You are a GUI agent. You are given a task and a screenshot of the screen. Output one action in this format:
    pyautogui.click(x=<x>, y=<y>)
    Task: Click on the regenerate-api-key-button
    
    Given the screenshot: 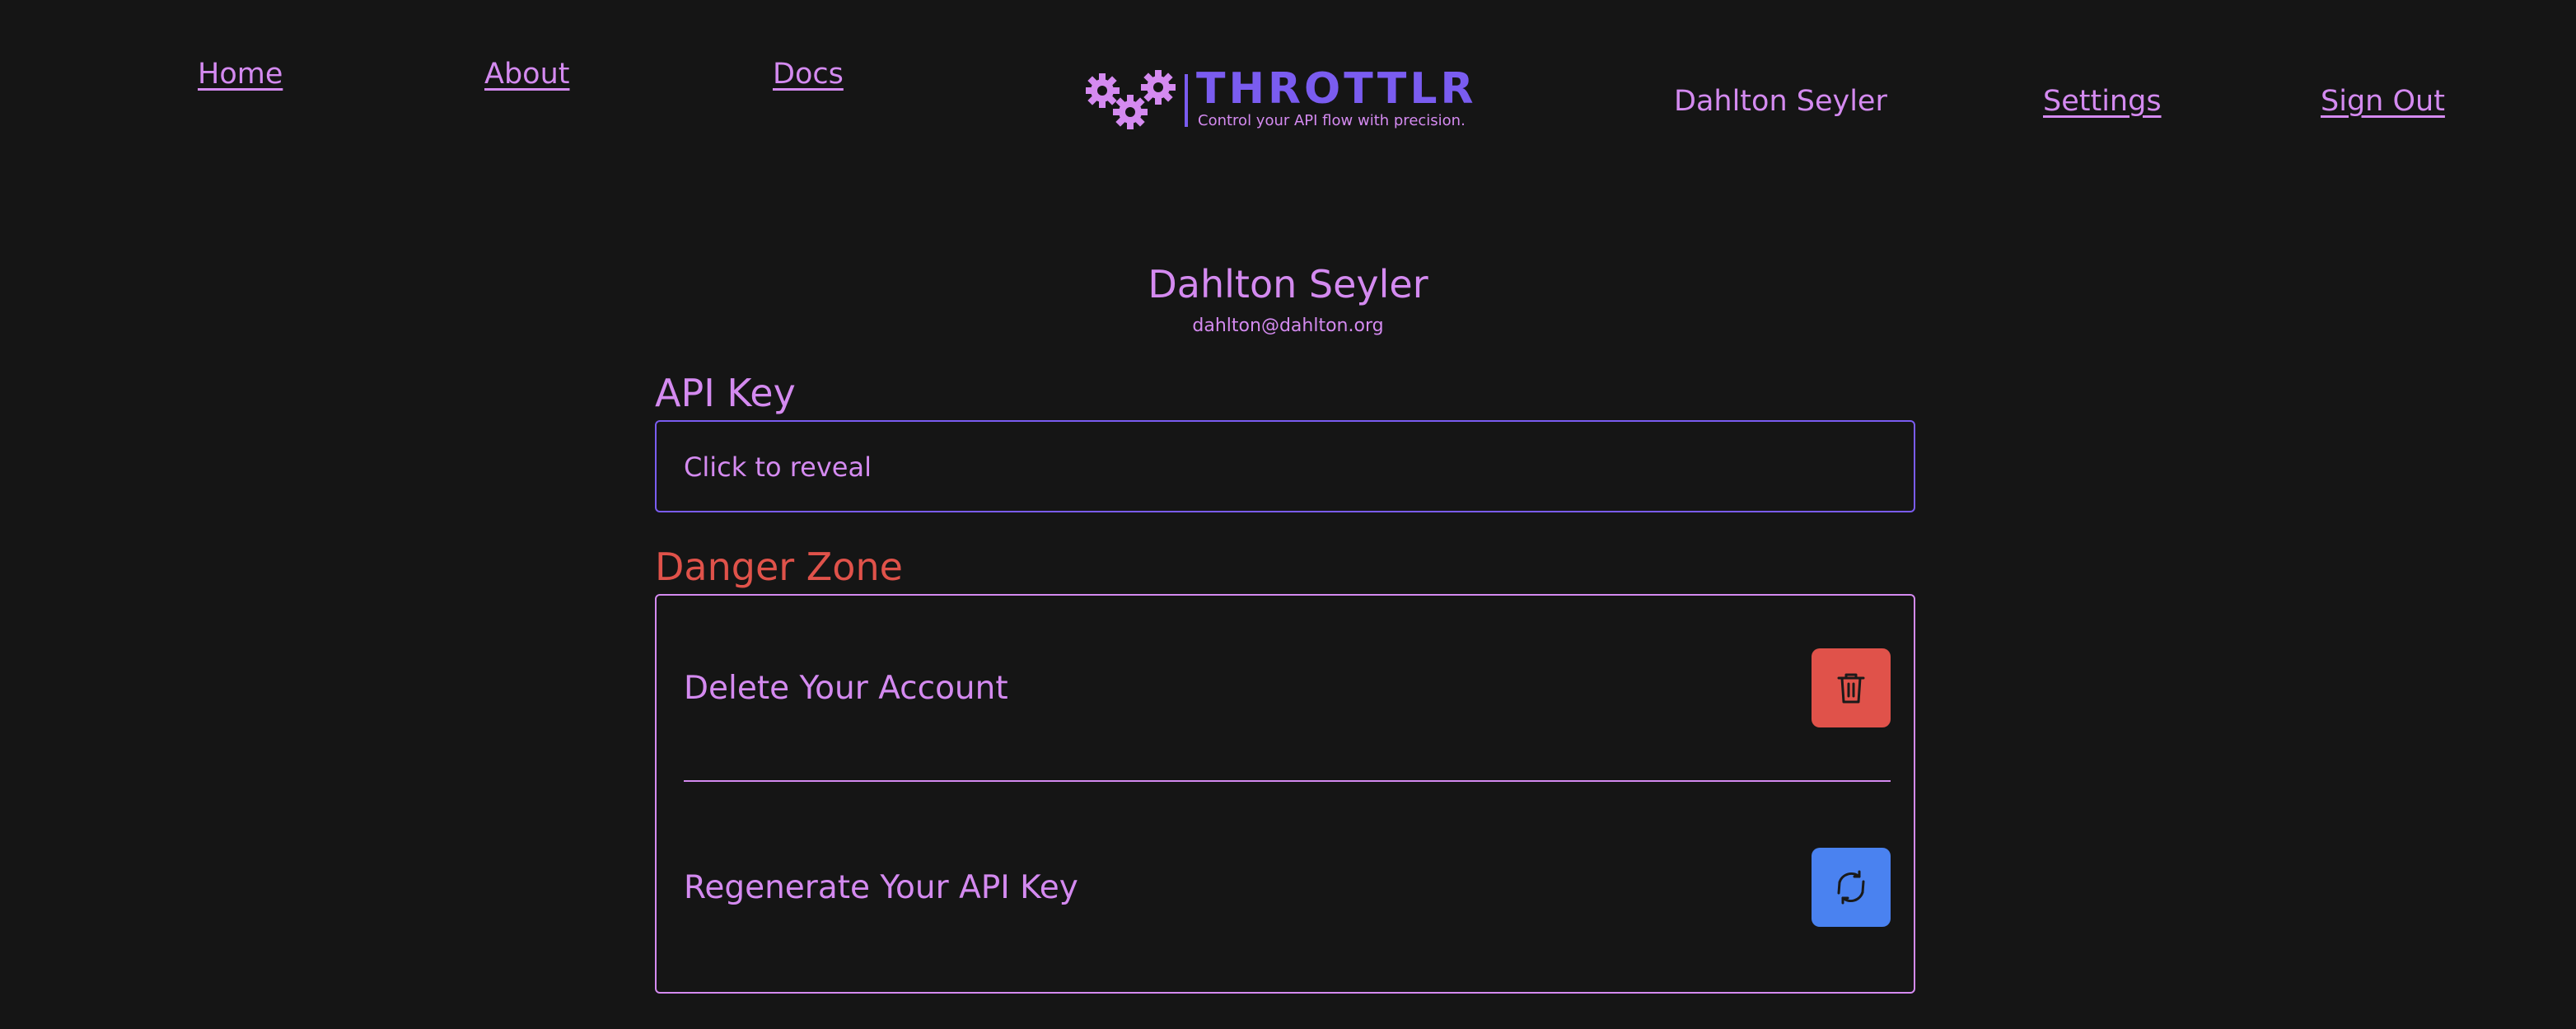 What is the action you would take?
    pyautogui.click(x=1851, y=888)
    